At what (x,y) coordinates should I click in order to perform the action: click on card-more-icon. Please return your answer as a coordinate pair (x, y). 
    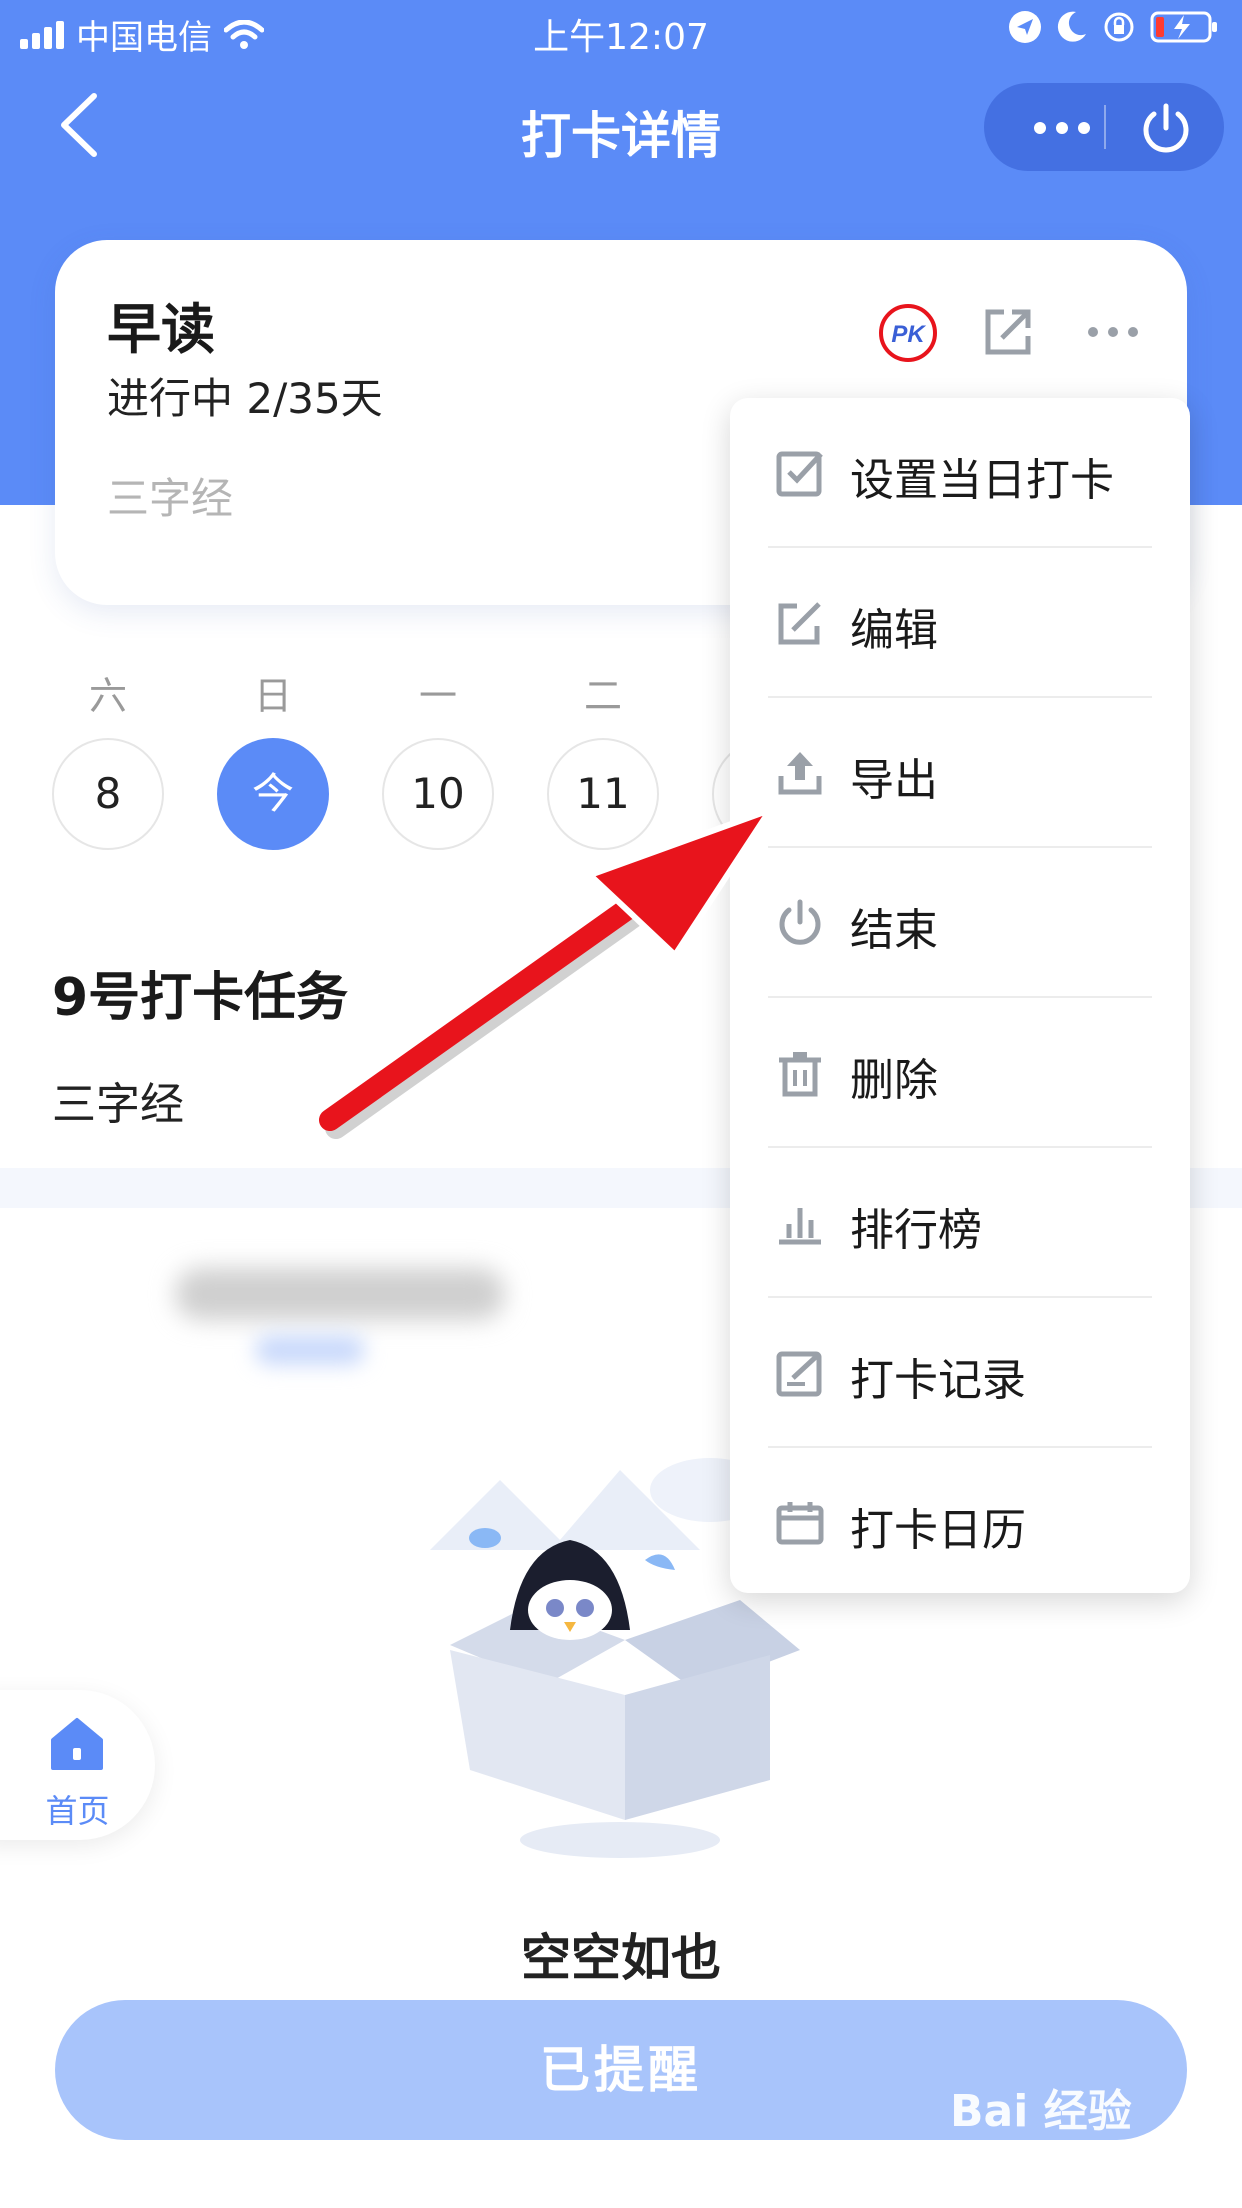
    Looking at the image, I should click on (1113, 332).